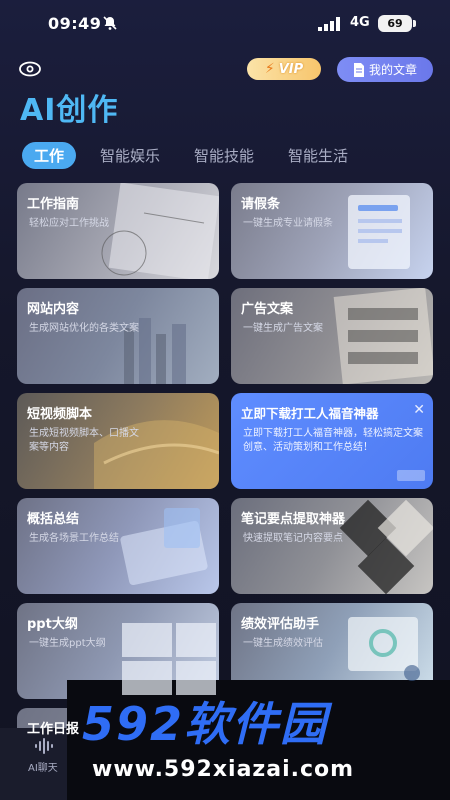 This screenshot has height=800, width=450. I want to click on card-ad-copy: 广告文案 一键生成广告文案, so click(332, 336).